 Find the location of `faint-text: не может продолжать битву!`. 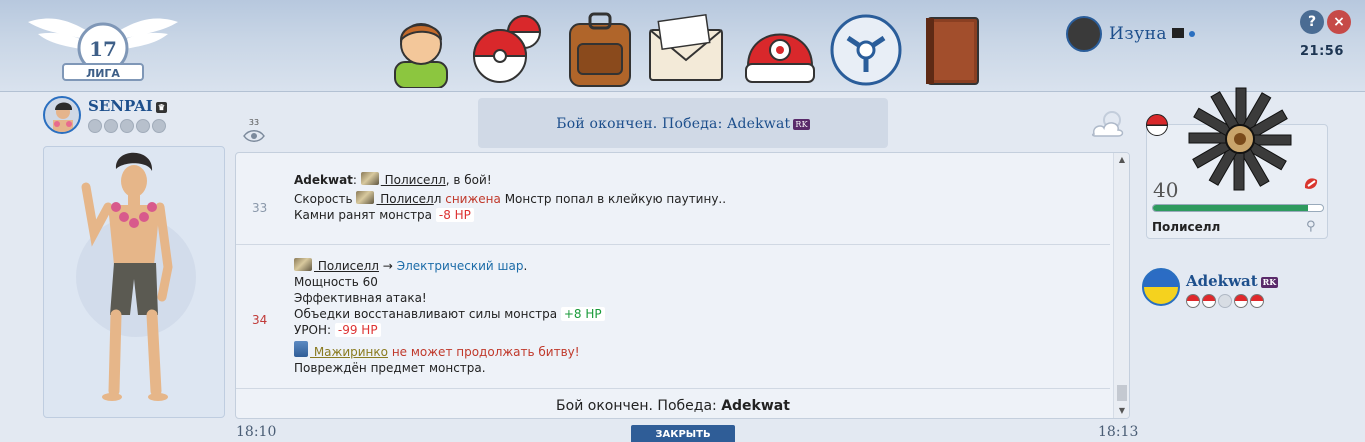

faint-text: не может продолжать битву! is located at coordinates (485, 352).